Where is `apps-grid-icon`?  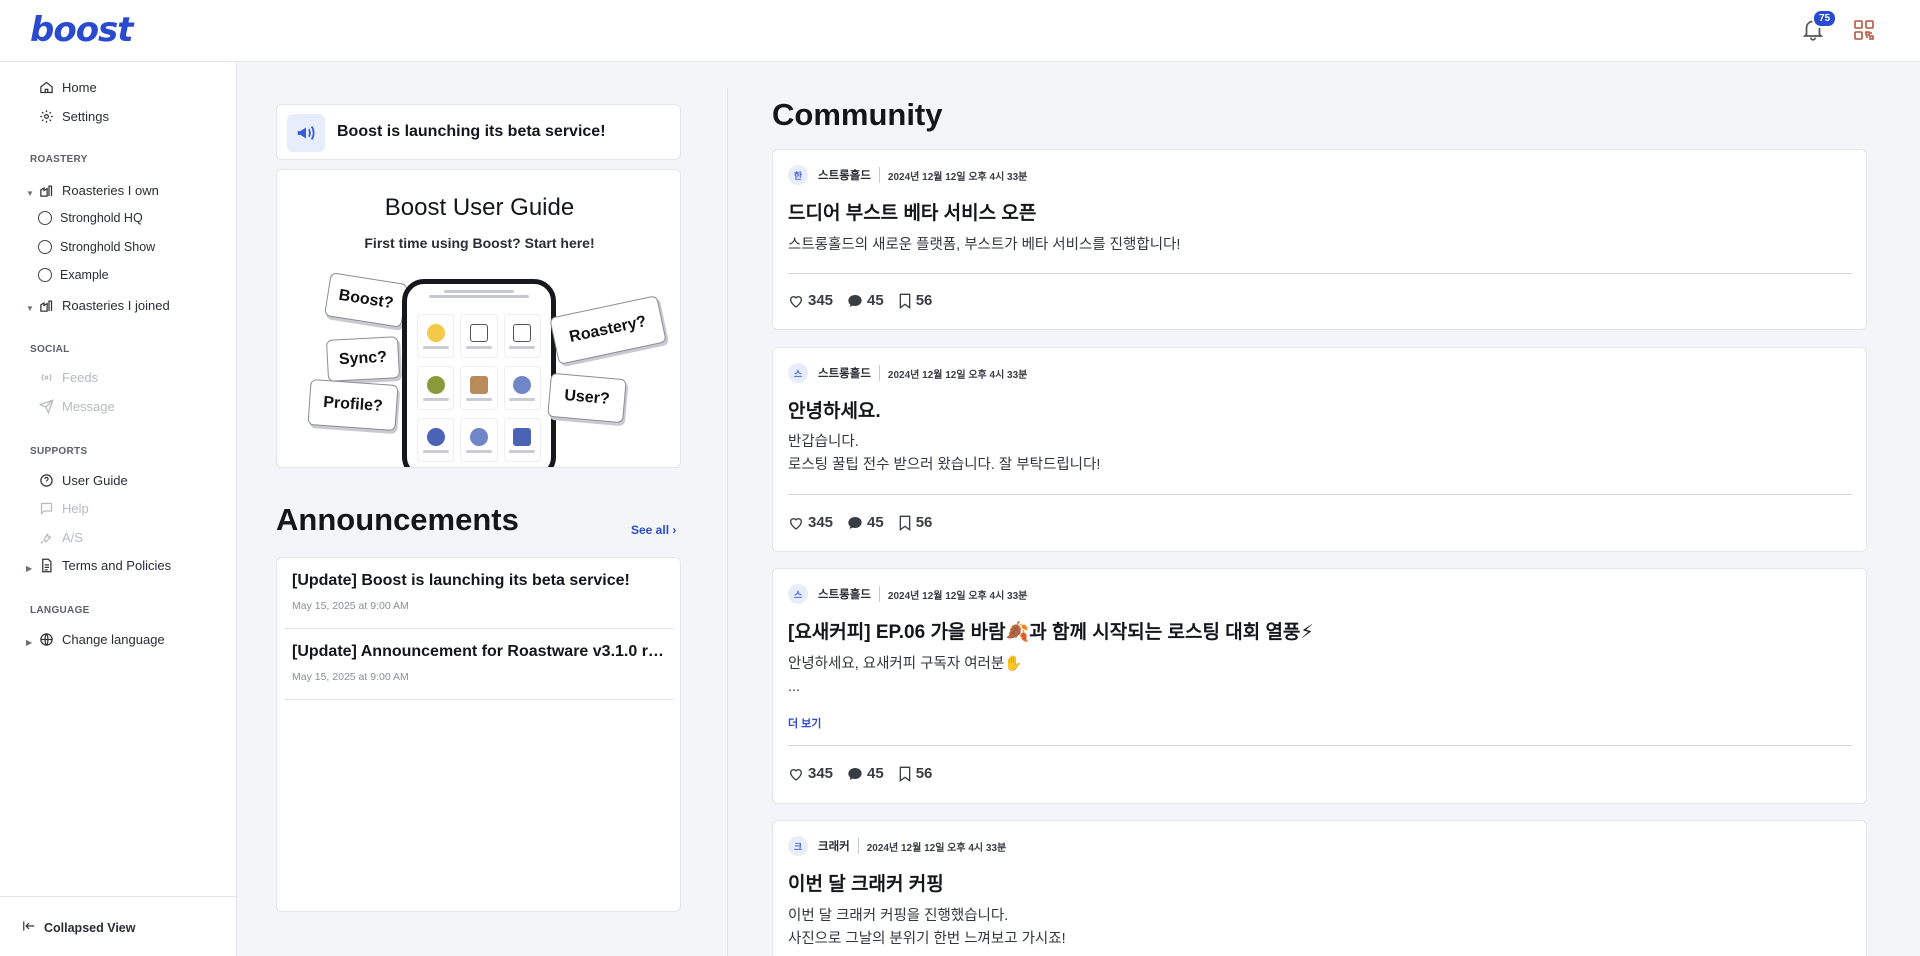
apps-grid-icon is located at coordinates (1864, 30).